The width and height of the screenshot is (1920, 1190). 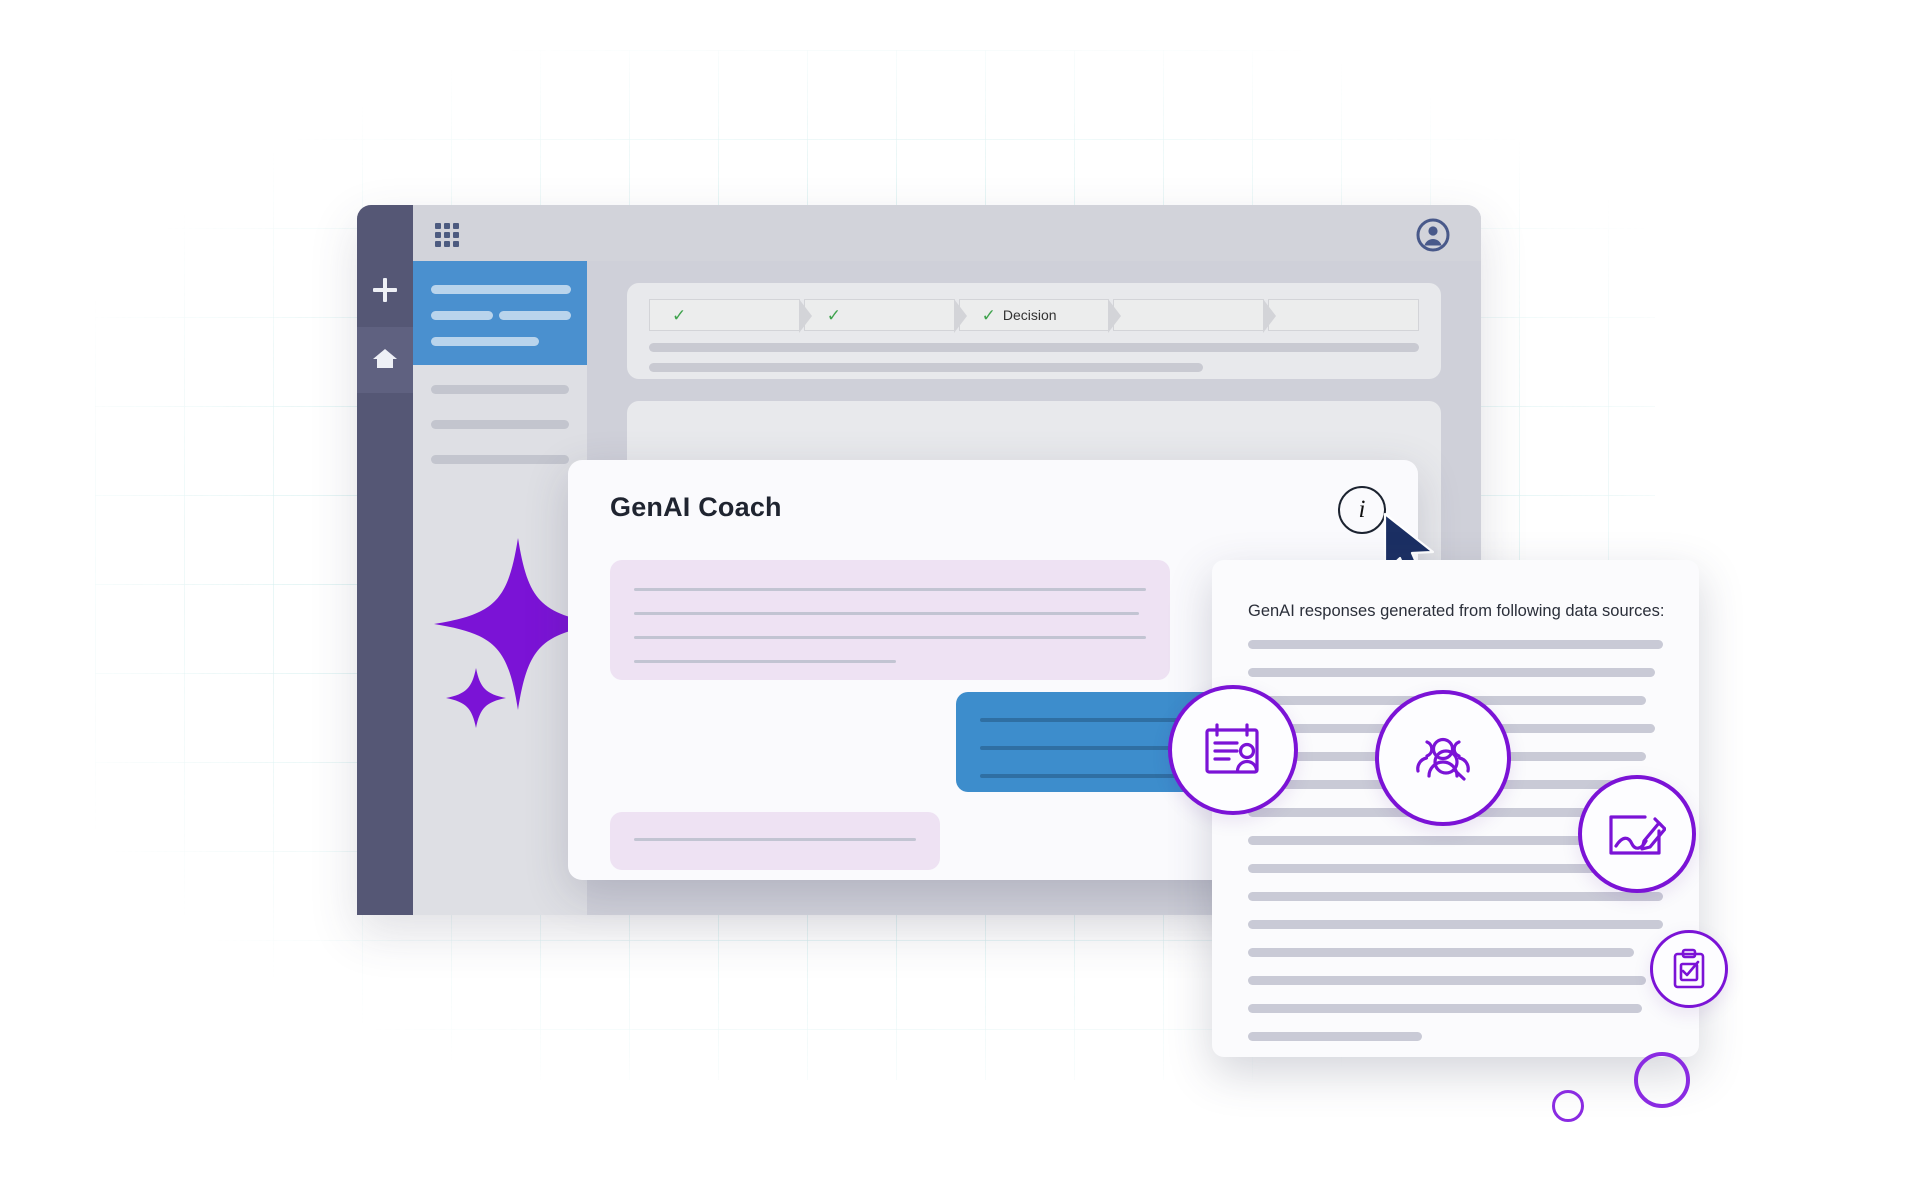 What do you see at coordinates (947, 233) in the screenshot?
I see `app-topbar` at bounding box center [947, 233].